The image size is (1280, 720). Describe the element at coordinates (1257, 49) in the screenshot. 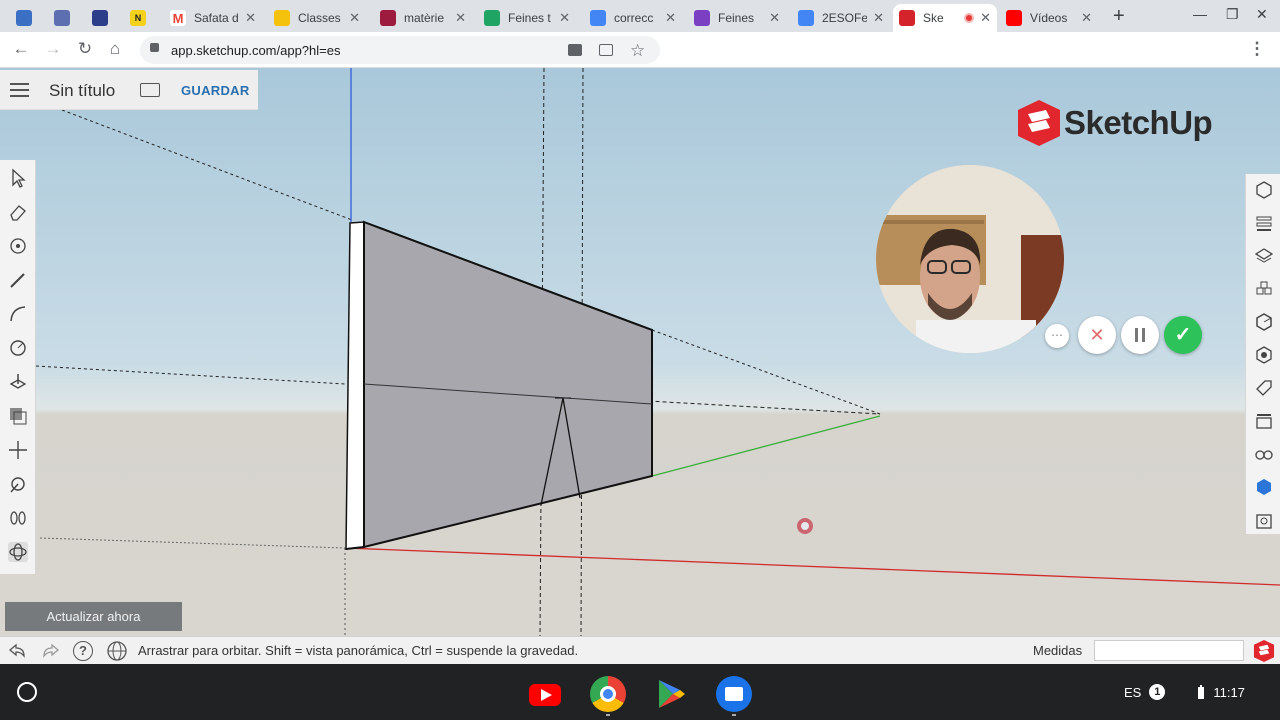

I see `menu-kebab-icon: ⋮` at that location.